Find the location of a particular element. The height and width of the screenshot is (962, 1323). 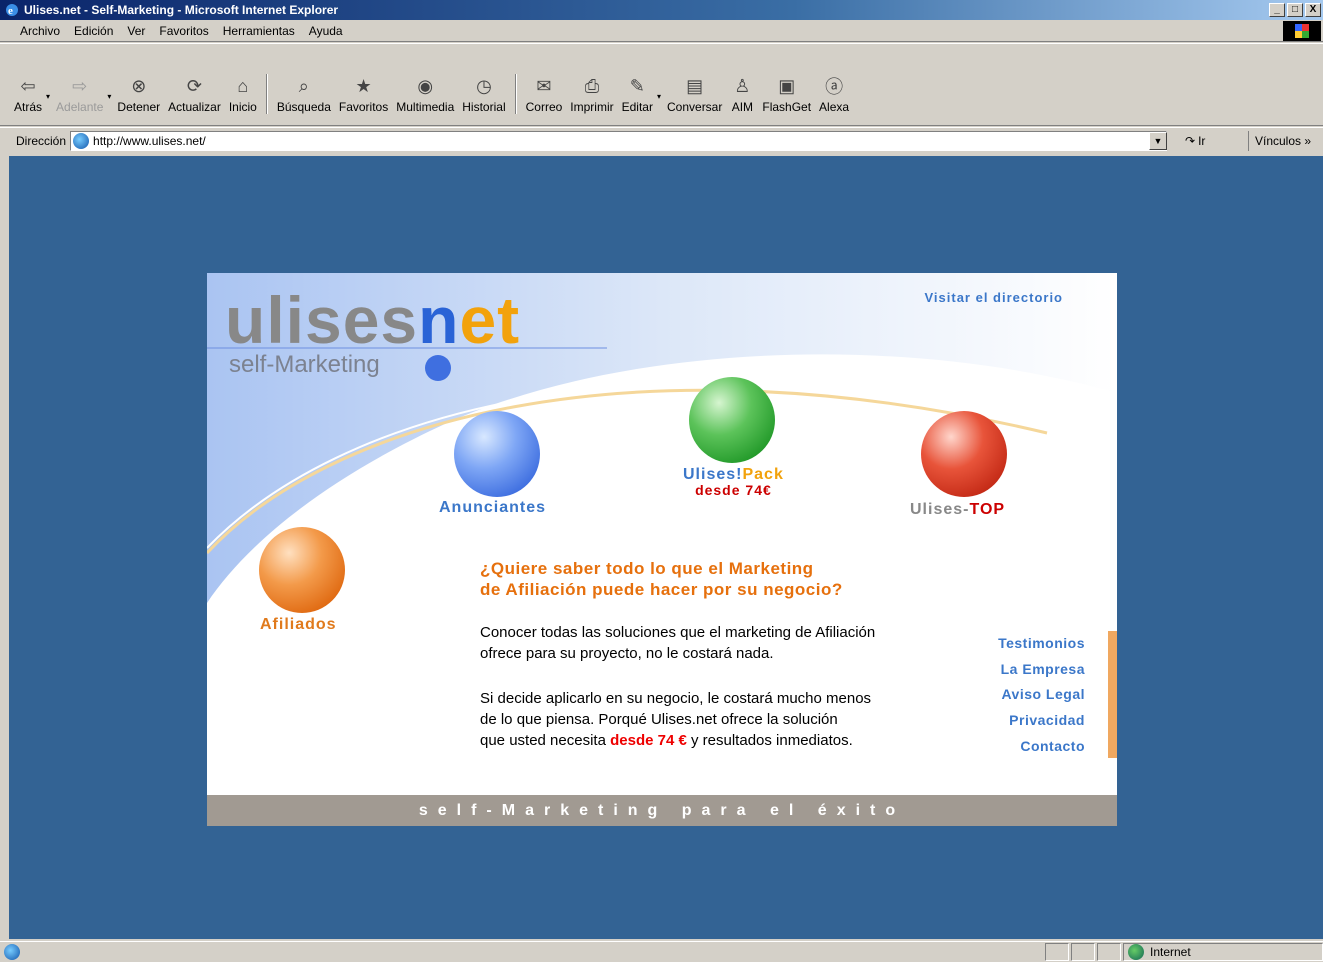

svg-text: e is located at coordinates (10, 11).